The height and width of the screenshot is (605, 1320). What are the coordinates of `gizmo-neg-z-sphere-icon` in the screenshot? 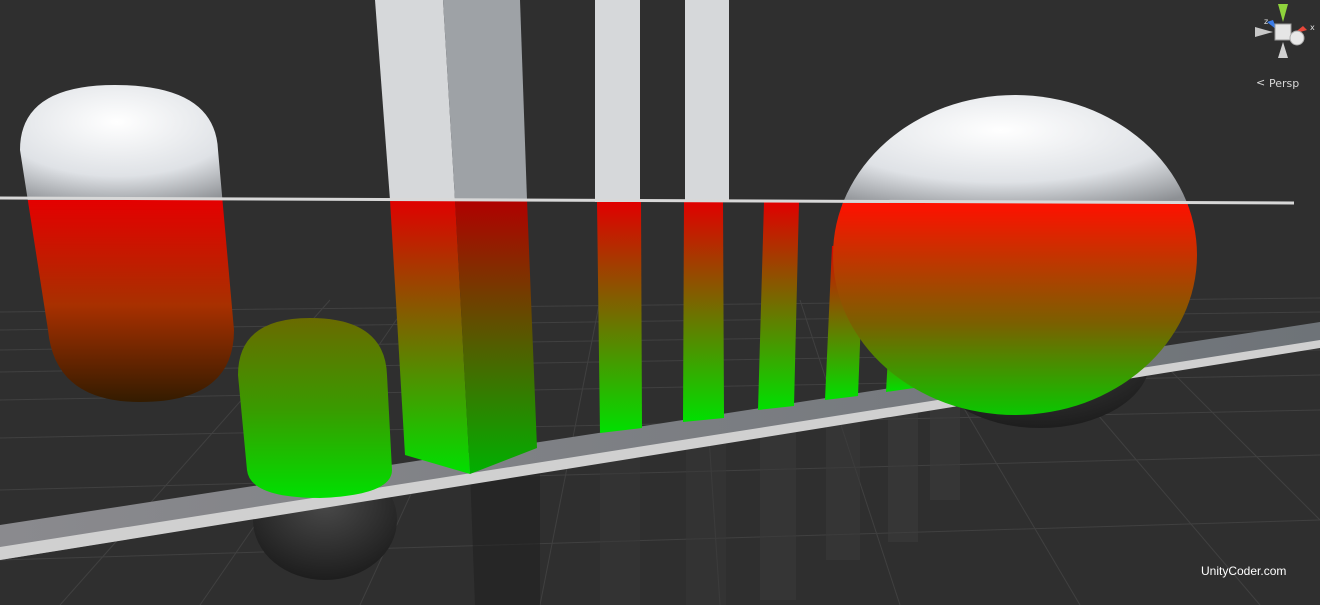 It's located at (1297, 38).